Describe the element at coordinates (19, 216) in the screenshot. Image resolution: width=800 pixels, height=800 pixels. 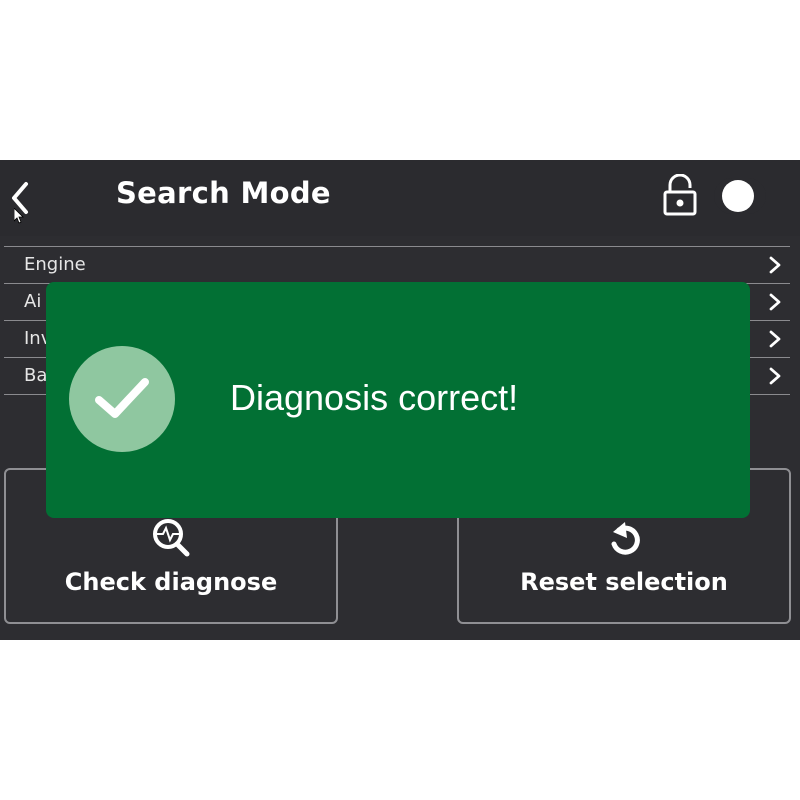
I see `mouse-cursor-icon` at that location.